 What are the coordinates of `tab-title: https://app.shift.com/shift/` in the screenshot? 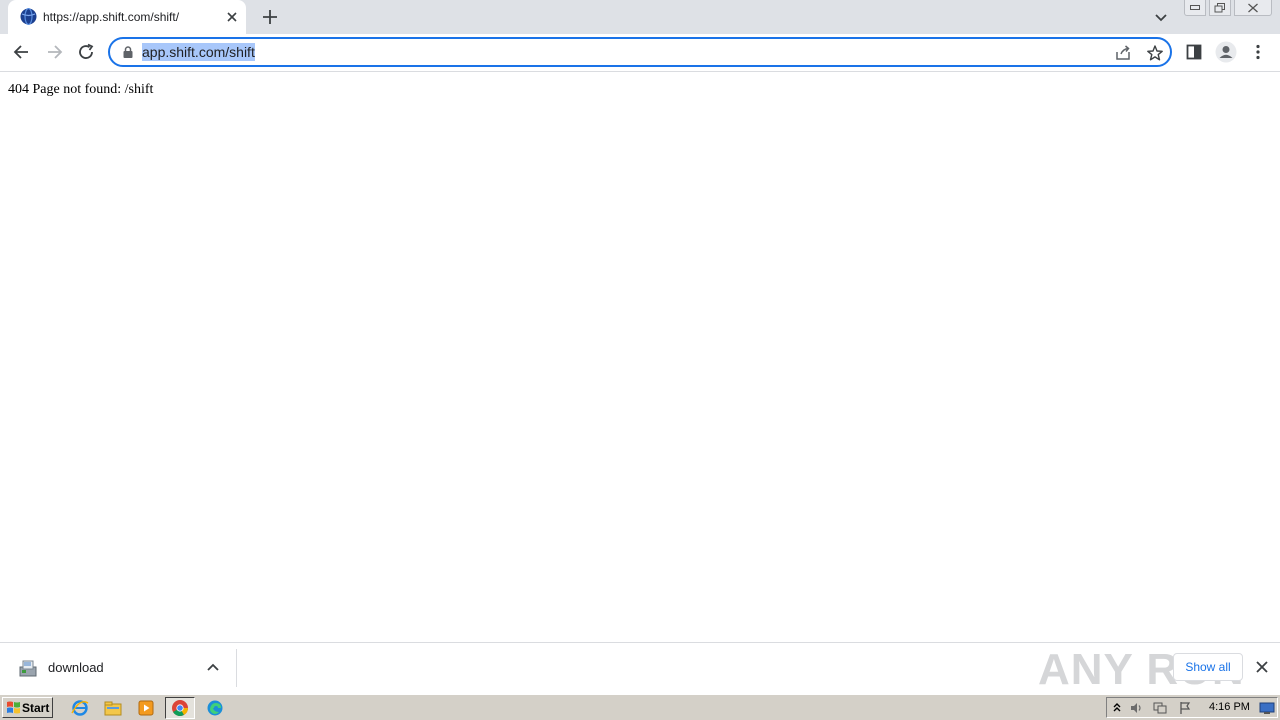 It's located at (111, 17).